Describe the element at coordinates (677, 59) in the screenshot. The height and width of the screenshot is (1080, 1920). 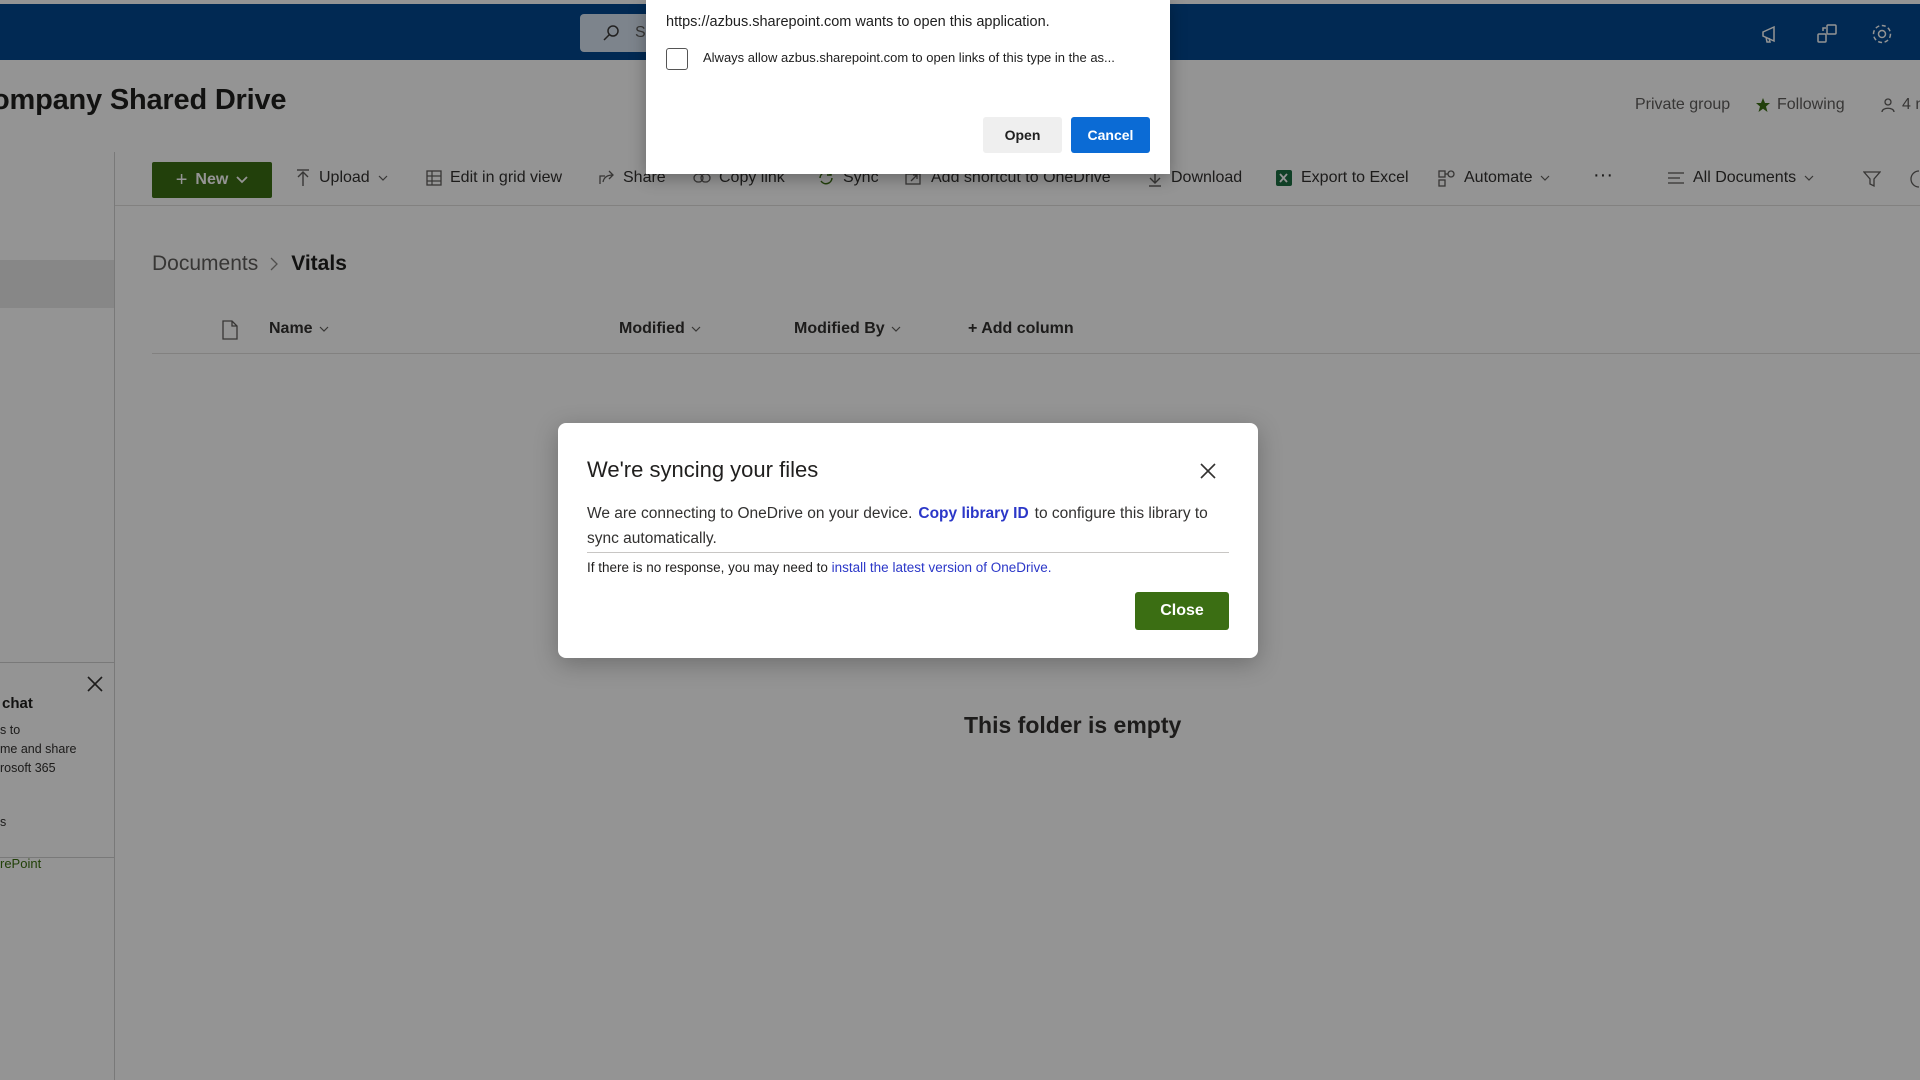
I see `always-allow-checkbox` at that location.